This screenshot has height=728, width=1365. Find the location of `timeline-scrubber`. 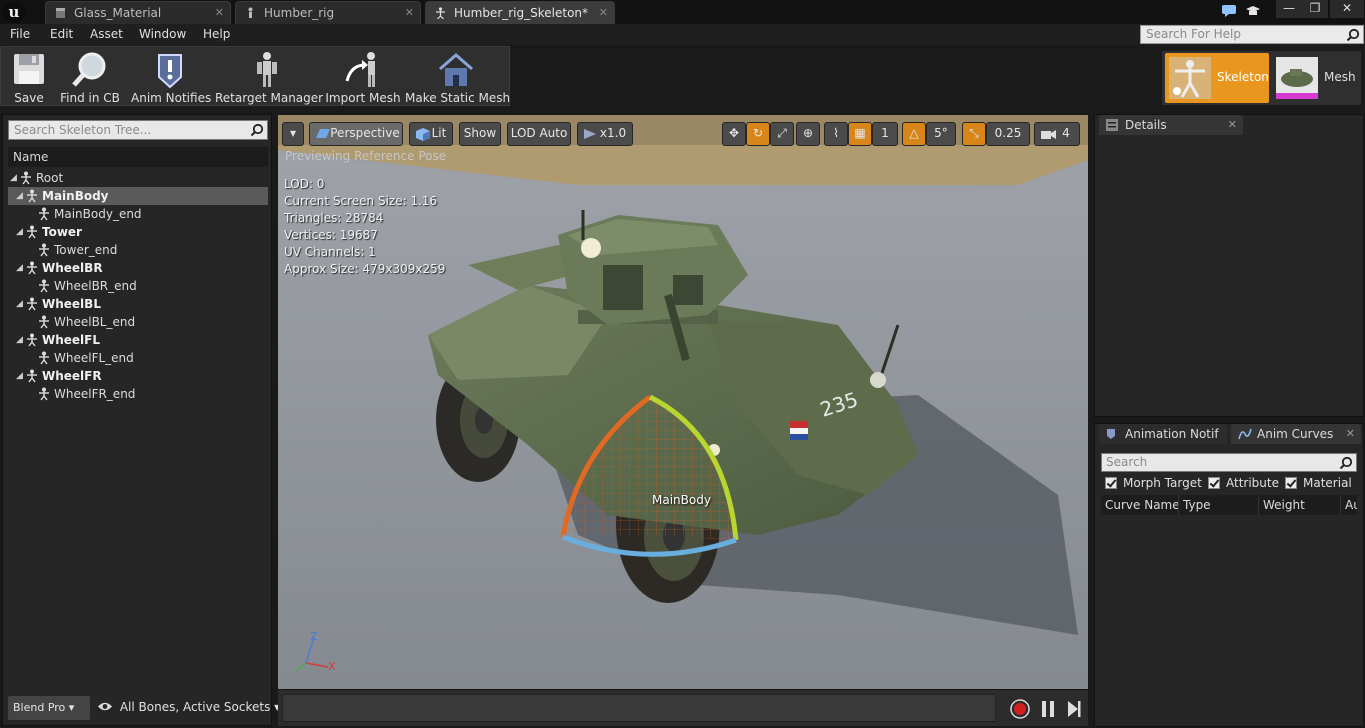

timeline-scrubber is located at coordinates (639, 708).